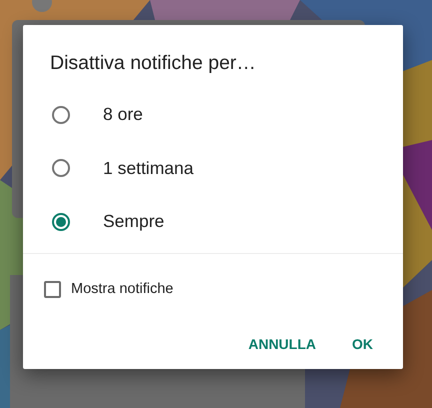 This screenshot has width=432, height=408. I want to click on option-label: 8 ore, so click(123, 115).